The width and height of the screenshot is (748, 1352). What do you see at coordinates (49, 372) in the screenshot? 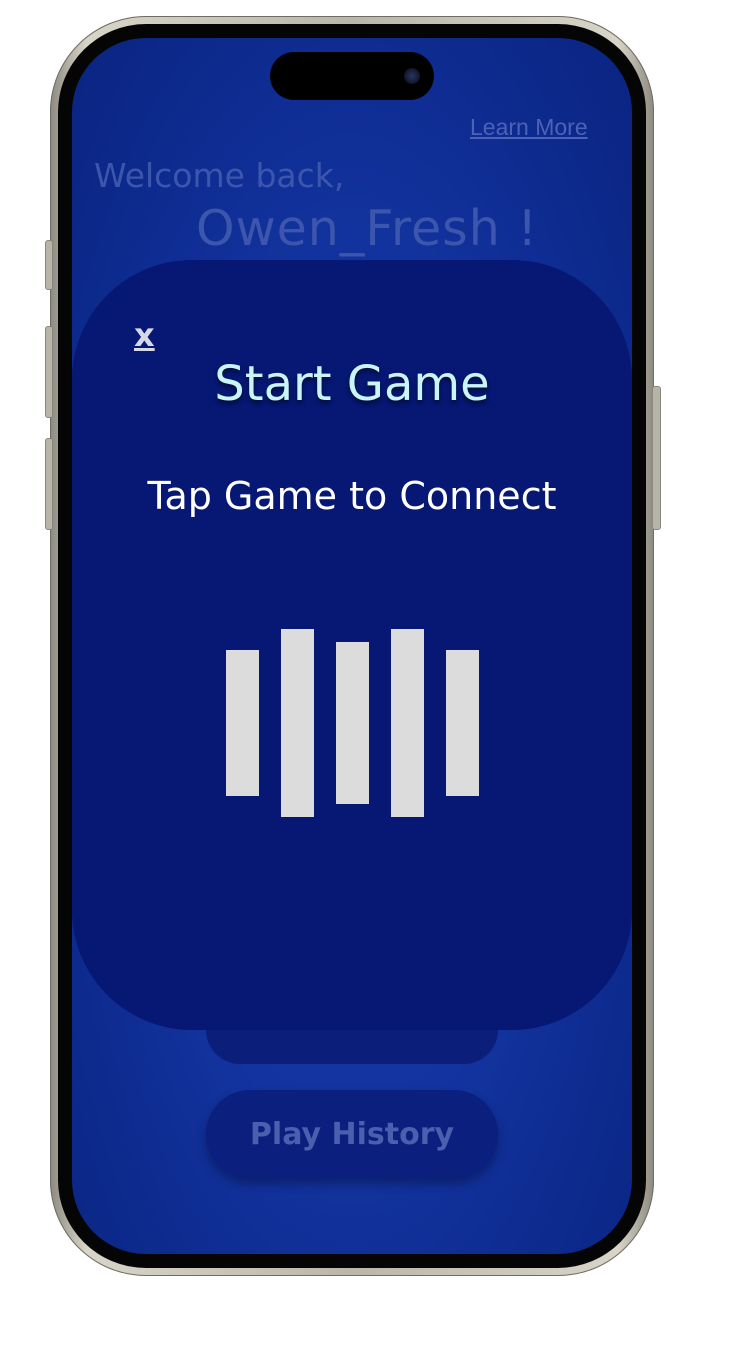
I see `volume-up-button` at bounding box center [49, 372].